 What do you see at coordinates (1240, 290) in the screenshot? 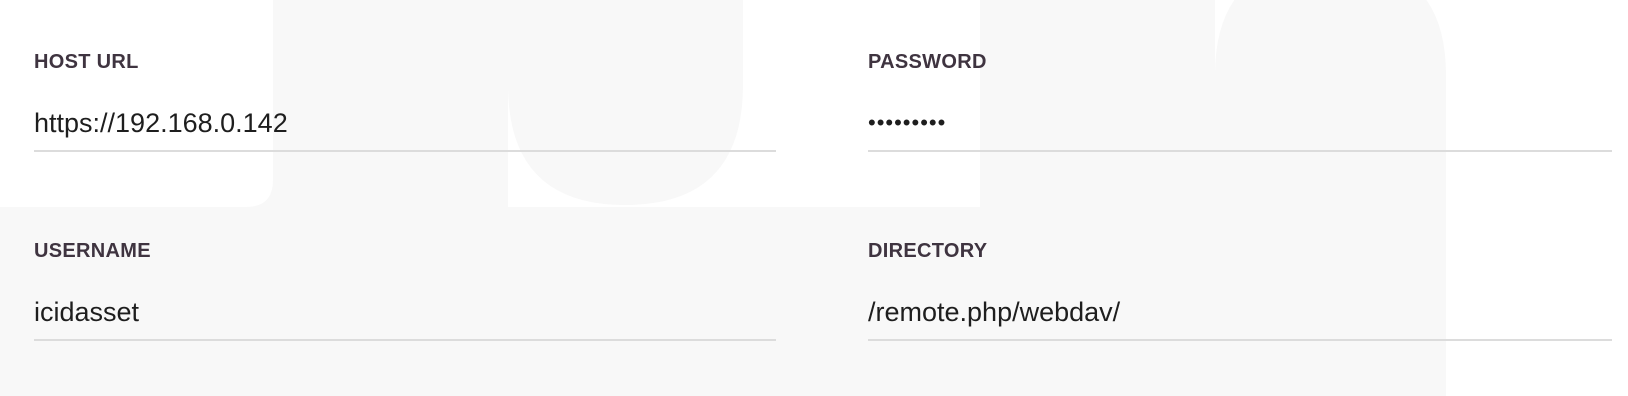
I see `directory-field: DIRECTORY` at bounding box center [1240, 290].